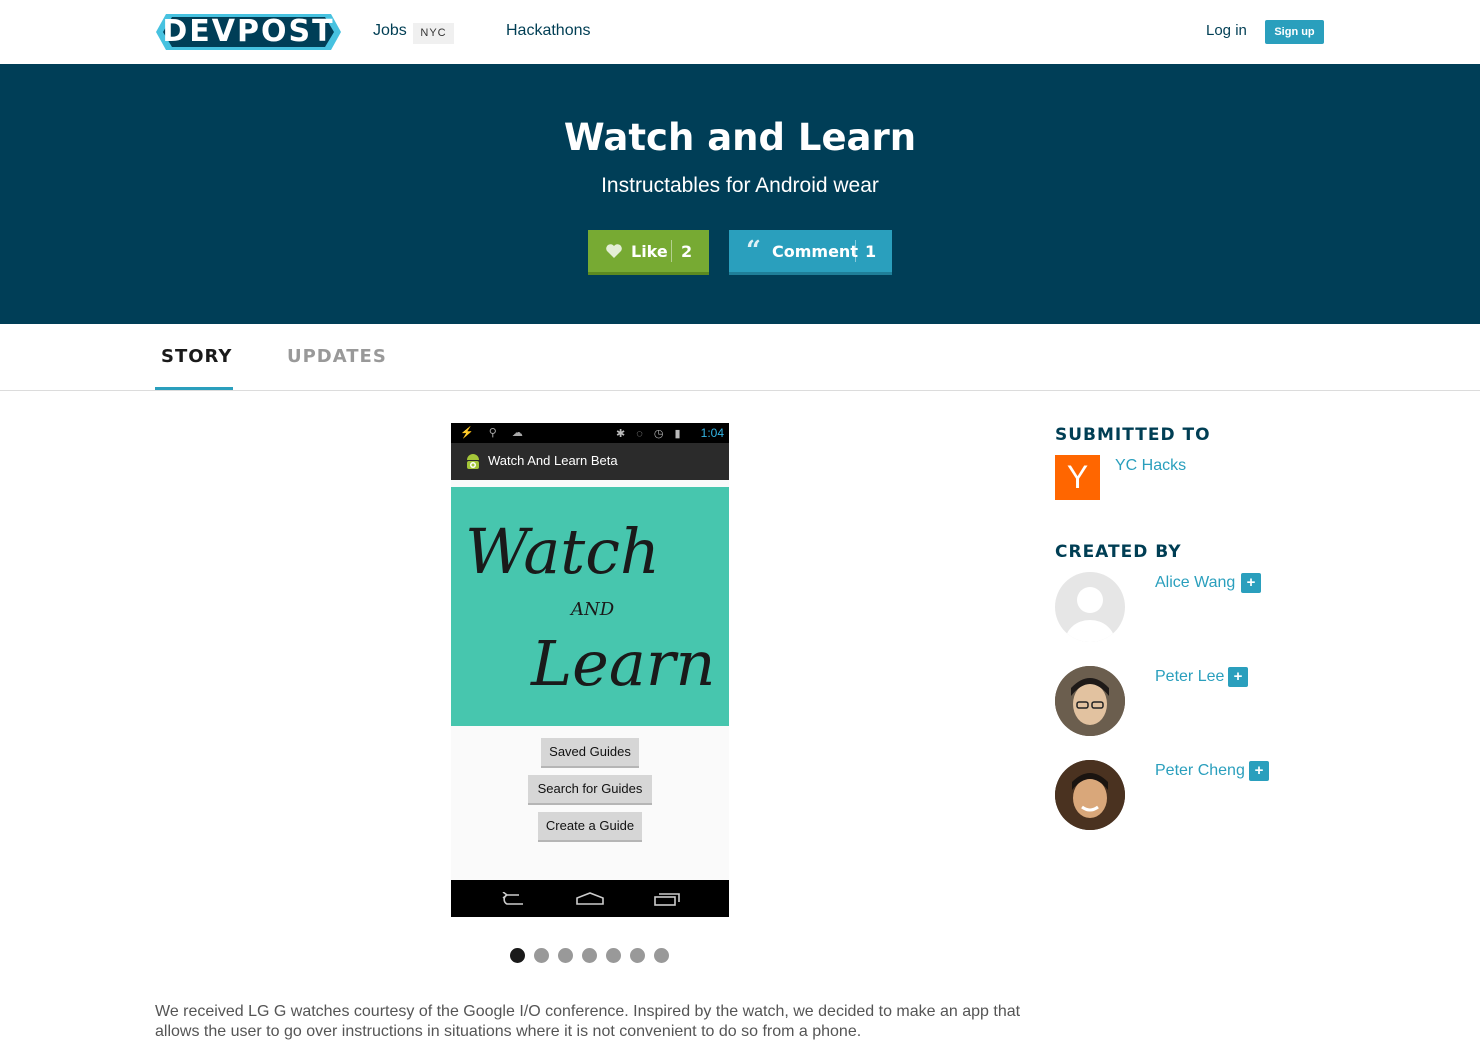 Image resolution: width=1480 pixels, height=1042 pixels. What do you see at coordinates (512, 901) in the screenshot?
I see `back-icon` at bounding box center [512, 901].